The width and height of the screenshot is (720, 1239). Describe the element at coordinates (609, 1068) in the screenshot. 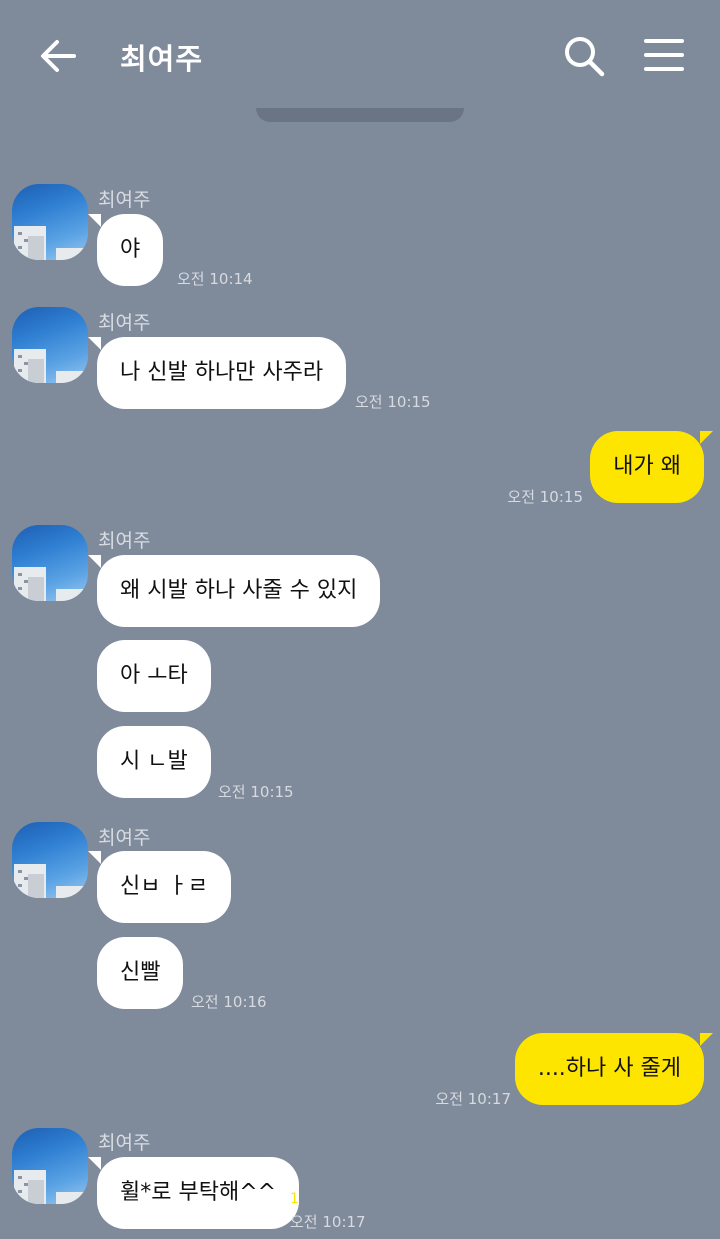

I see `message-text: ....하나 사 줄게` at that location.